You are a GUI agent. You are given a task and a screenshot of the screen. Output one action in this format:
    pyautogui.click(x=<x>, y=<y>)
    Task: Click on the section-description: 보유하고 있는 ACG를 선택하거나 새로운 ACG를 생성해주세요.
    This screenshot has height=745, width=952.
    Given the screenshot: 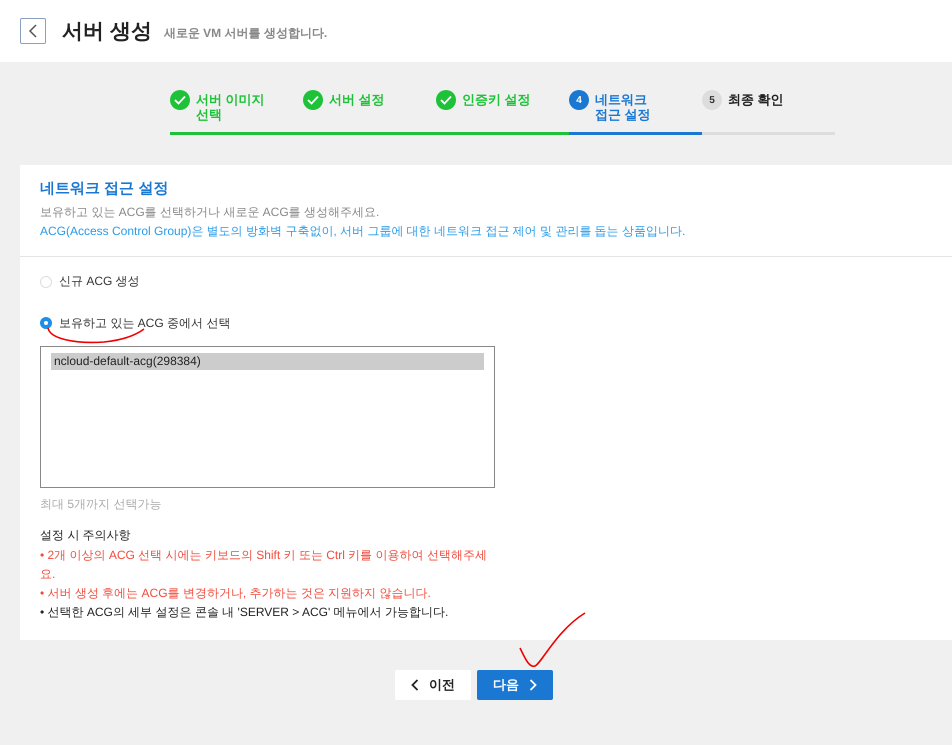 What is the action you would take?
    pyautogui.click(x=210, y=212)
    